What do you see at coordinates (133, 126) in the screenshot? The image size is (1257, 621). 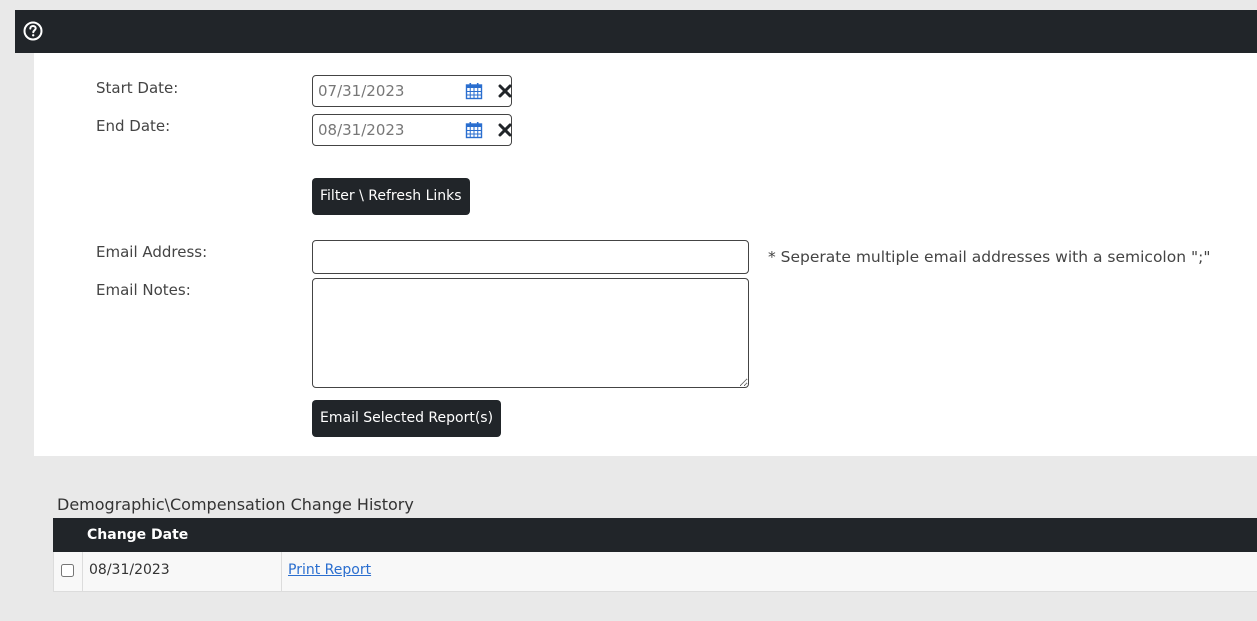 I see `end-date-label: End Date:` at bounding box center [133, 126].